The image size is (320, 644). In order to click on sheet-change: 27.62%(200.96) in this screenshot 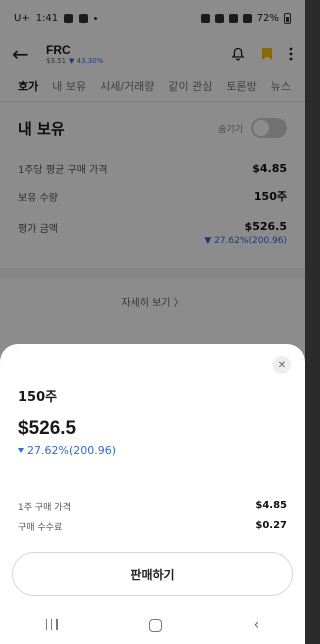, I will do `click(67, 450)`.